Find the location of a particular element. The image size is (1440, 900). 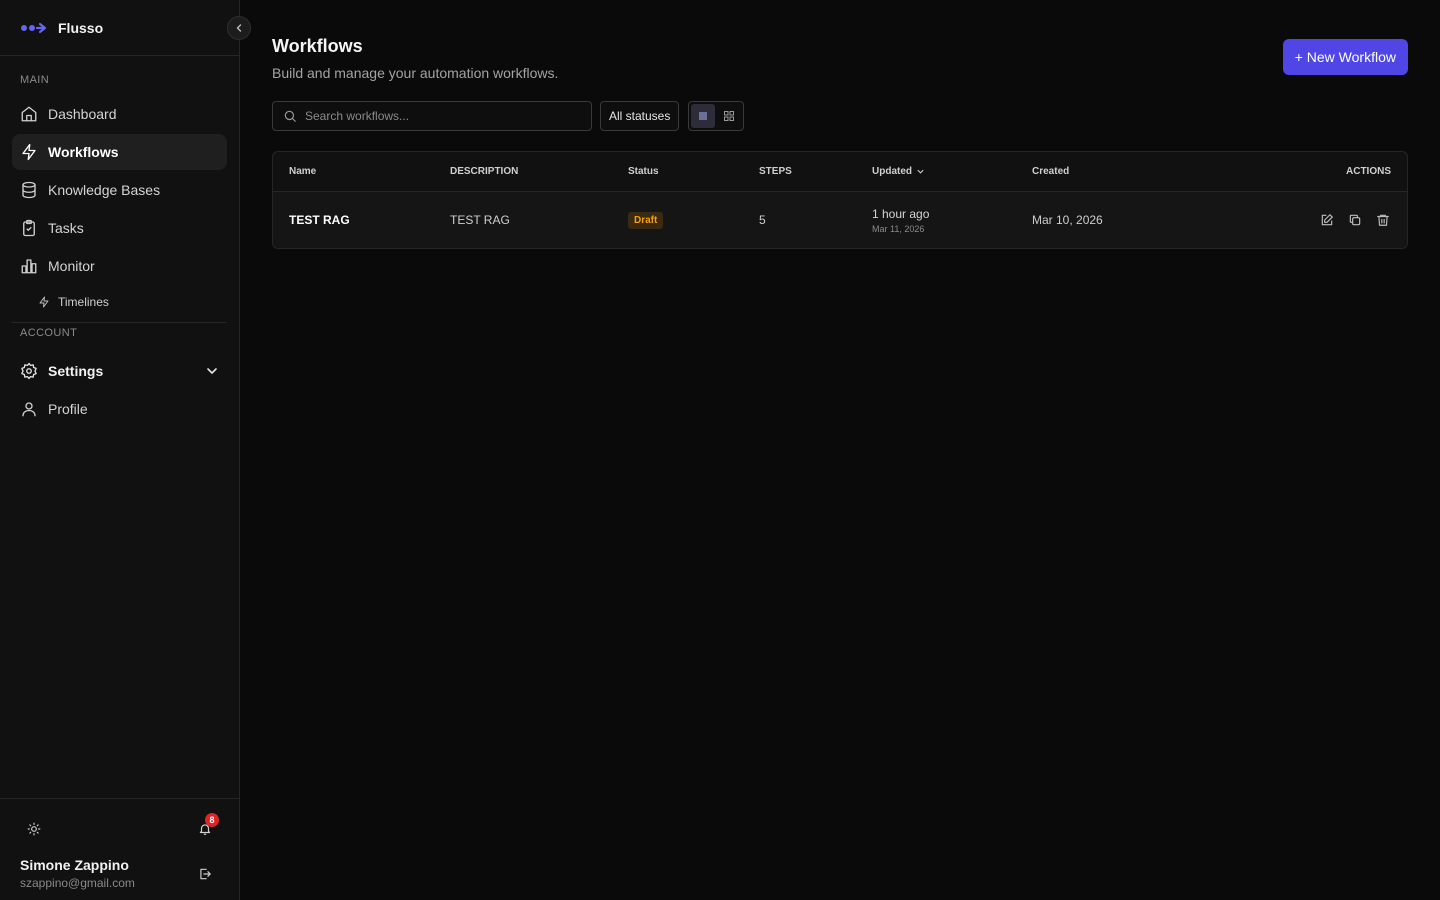

trash-icon is located at coordinates (1383, 220).